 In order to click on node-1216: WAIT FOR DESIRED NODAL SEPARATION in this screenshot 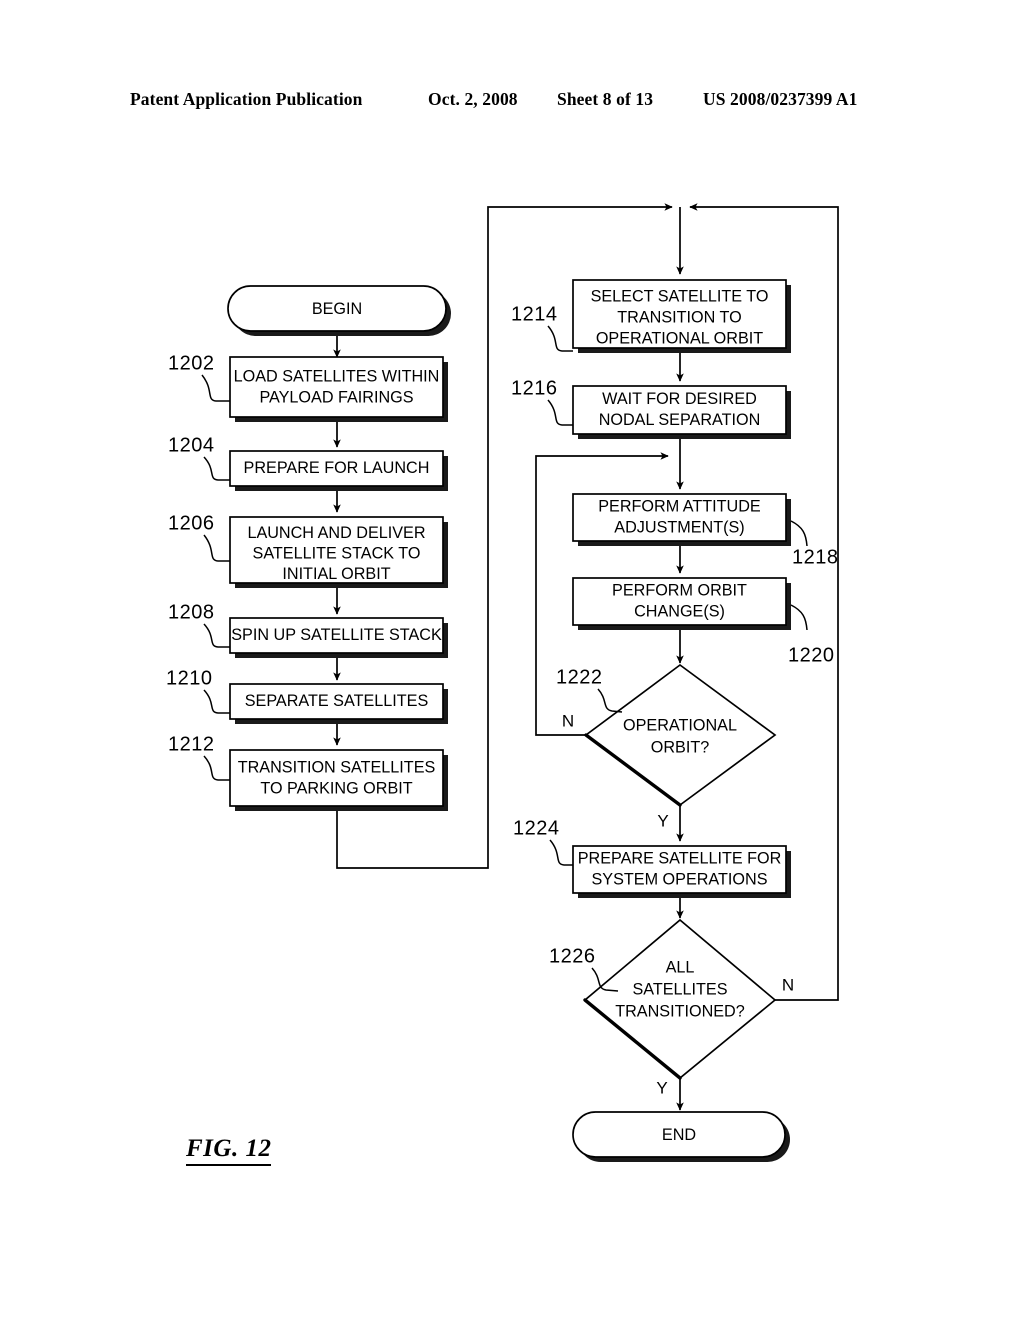, I will do `click(681, 412)`.